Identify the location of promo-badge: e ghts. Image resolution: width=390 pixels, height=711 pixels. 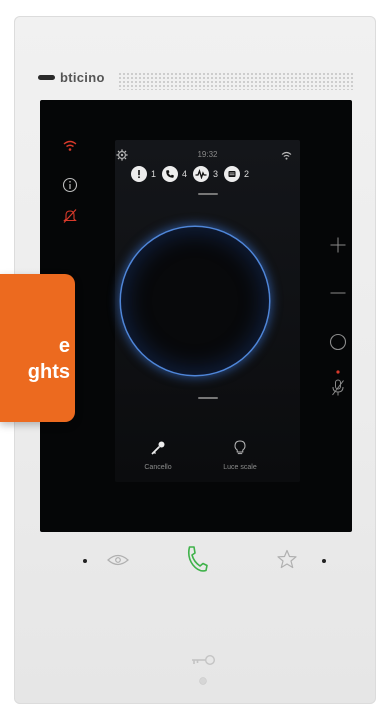
(37, 348).